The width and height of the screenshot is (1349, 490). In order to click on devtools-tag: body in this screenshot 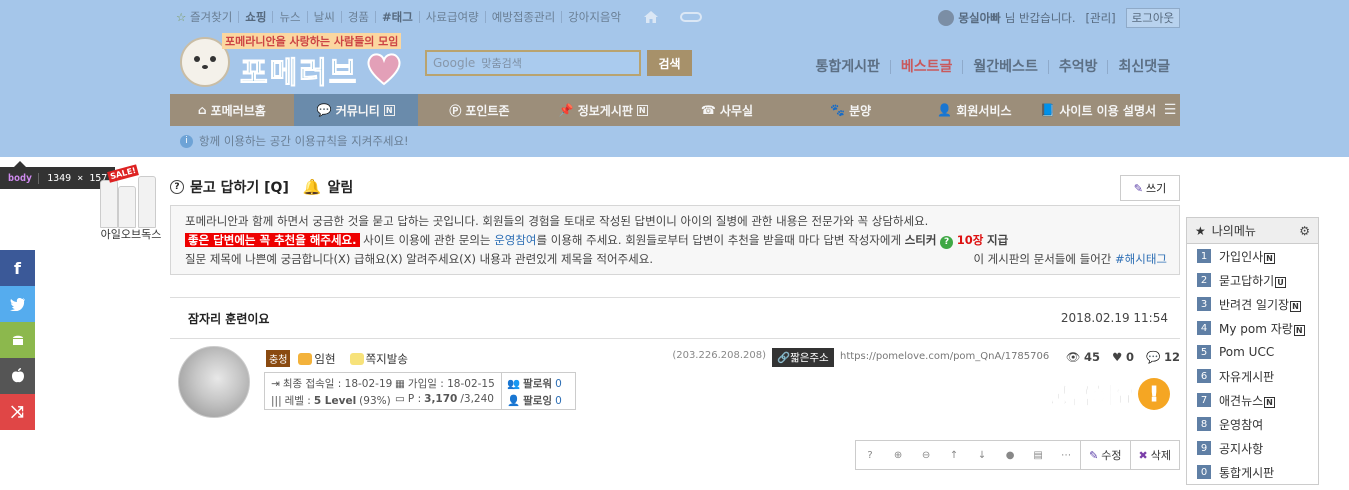, I will do `click(20, 178)`.